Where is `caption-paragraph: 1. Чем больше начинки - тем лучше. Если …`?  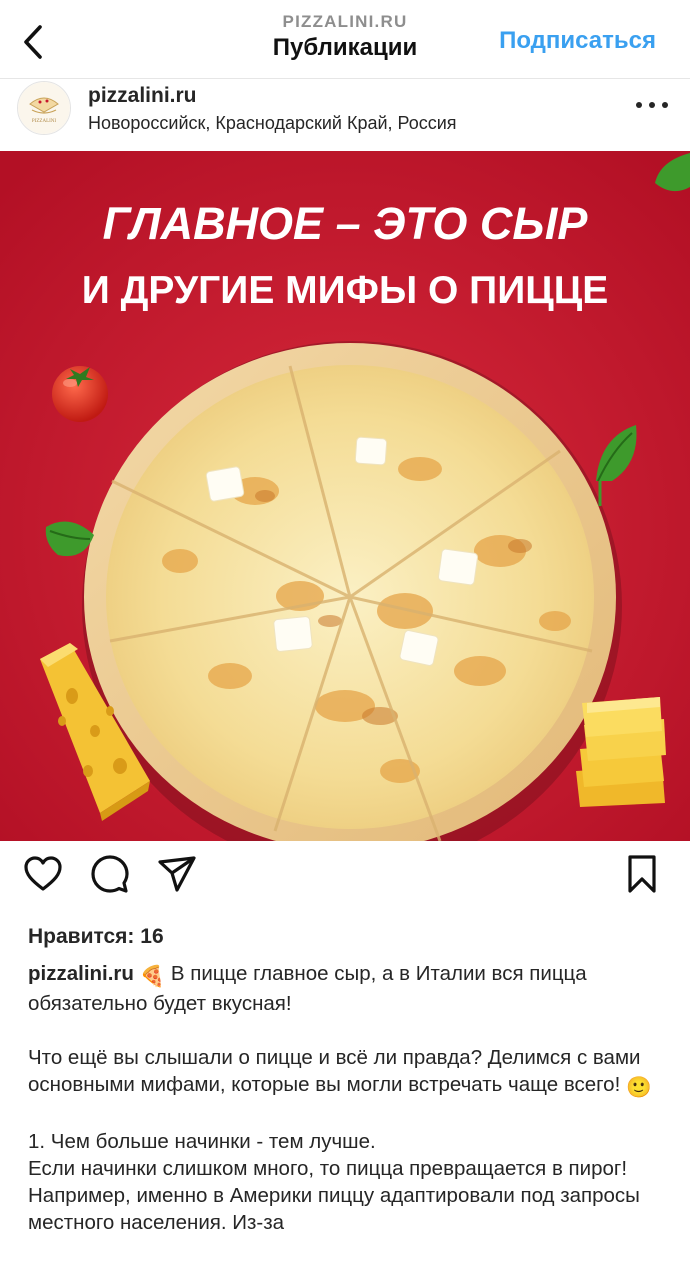 caption-paragraph: 1. Чем больше начинки - тем лучше. Если … is located at coordinates (348, 1182).